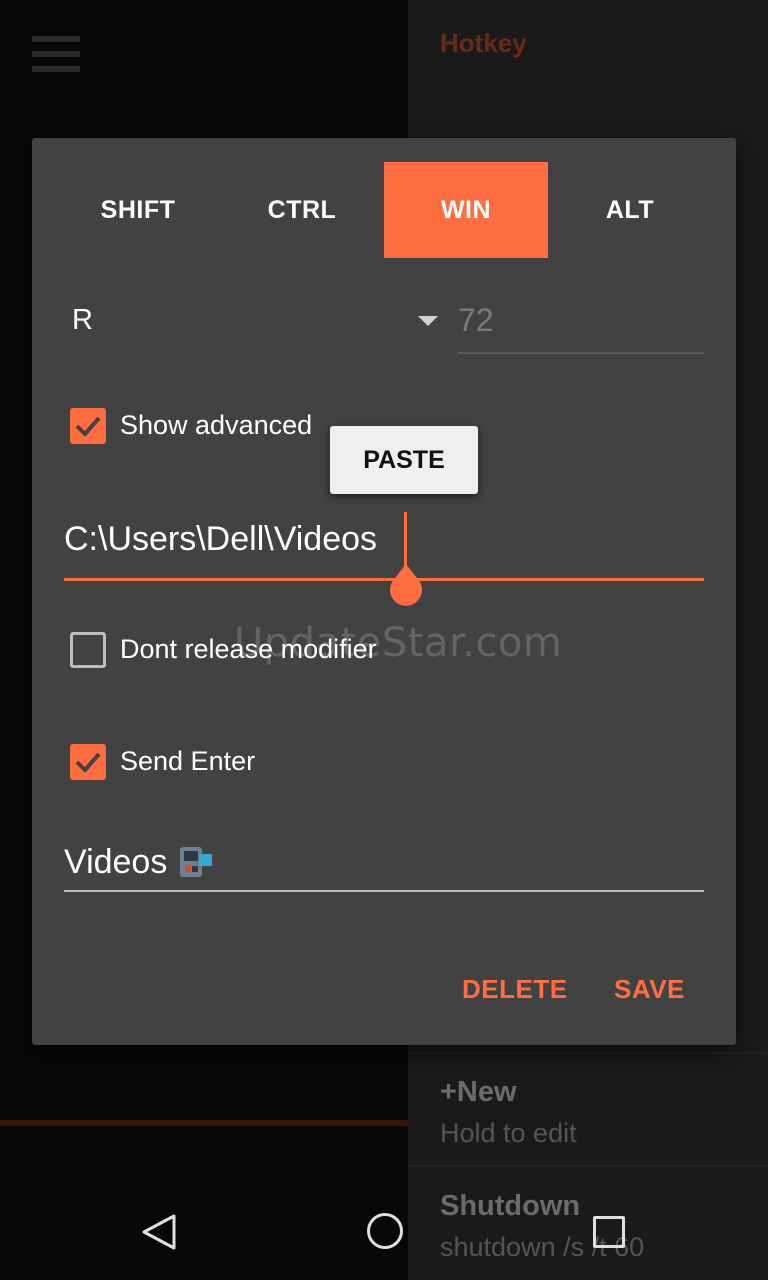  Describe the element at coordinates (649, 989) in the screenshot. I see `save-button: SAVE` at that location.